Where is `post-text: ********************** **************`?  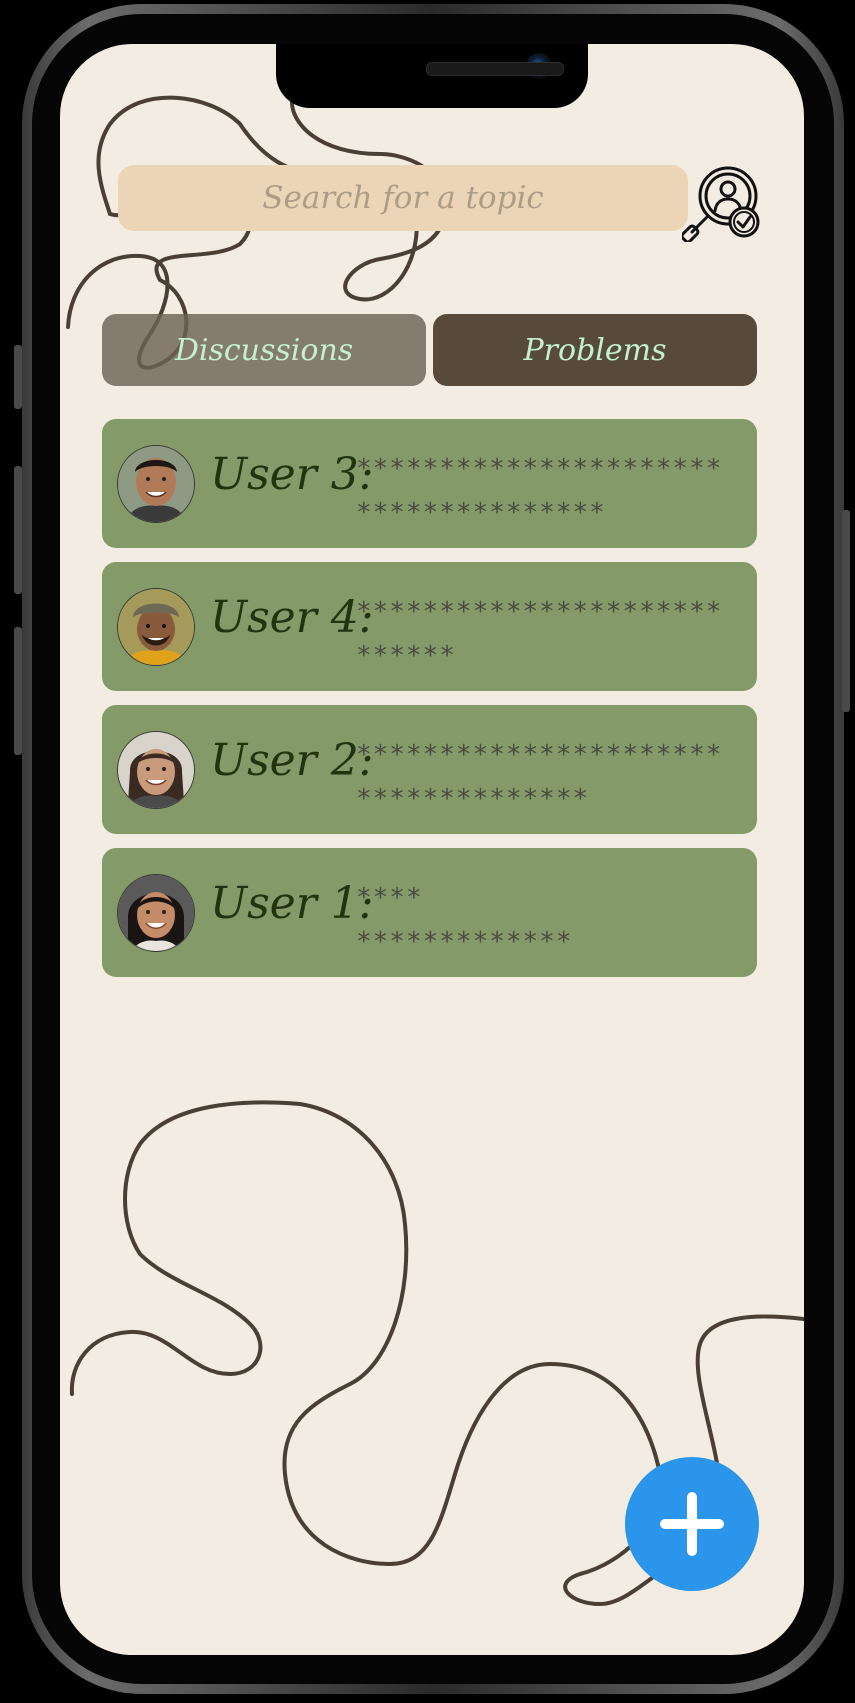
post-text: ********************** ************** is located at coordinates (539, 777).